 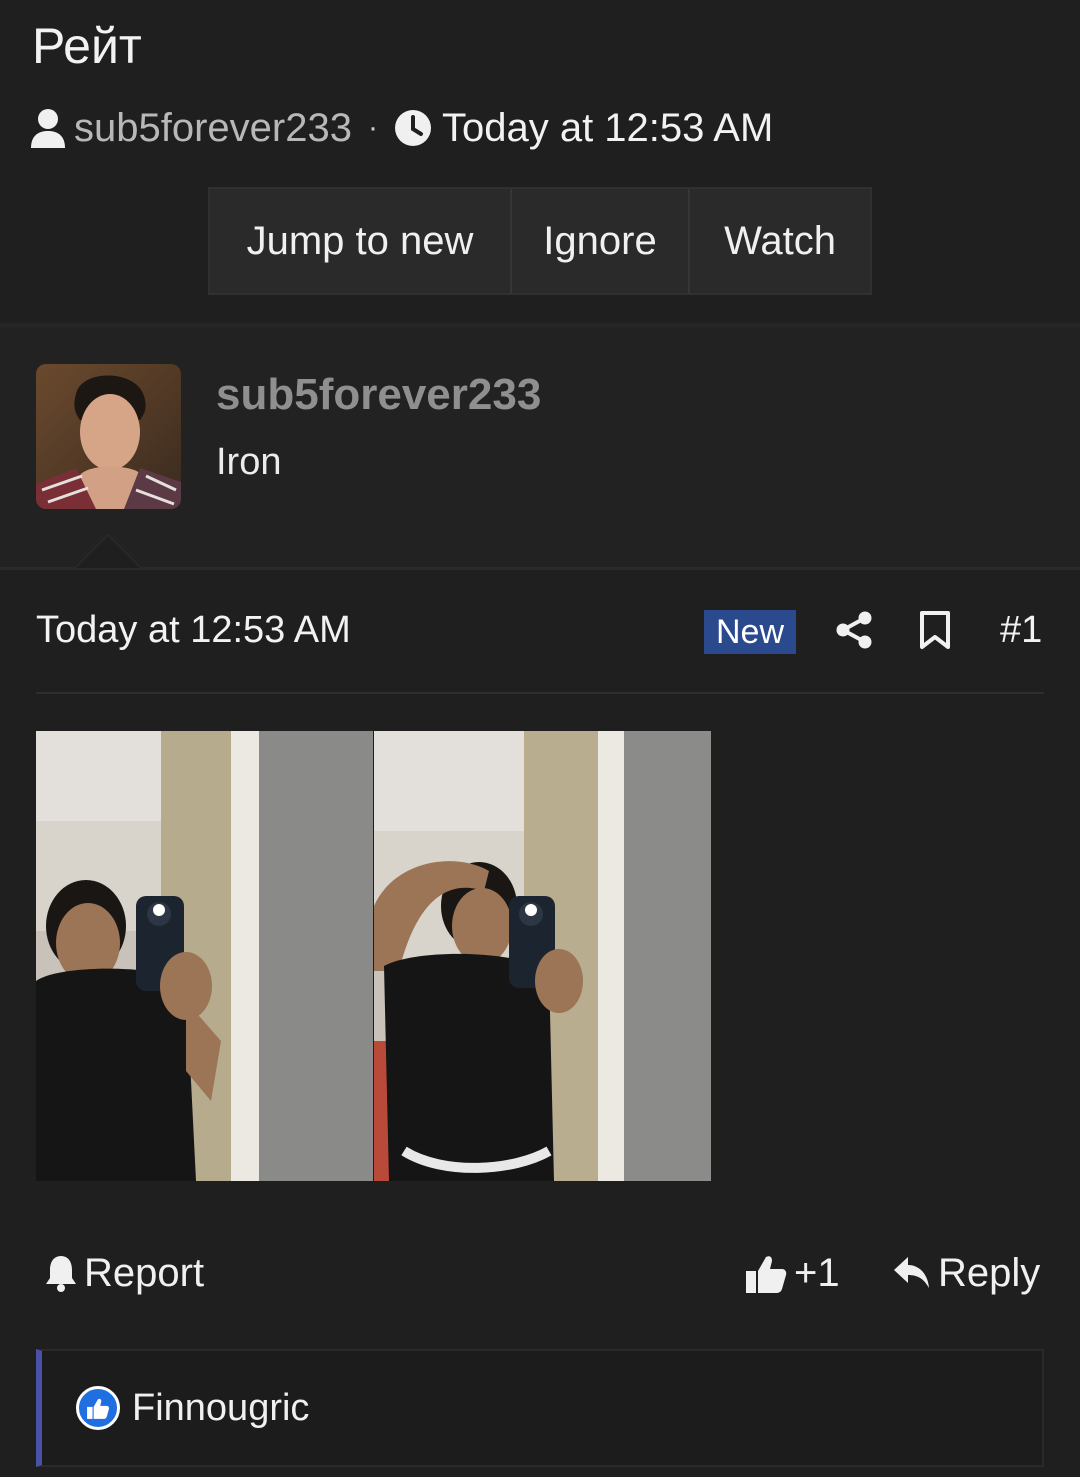 I want to click on bookmark-icon, so click(x=935, y=630).